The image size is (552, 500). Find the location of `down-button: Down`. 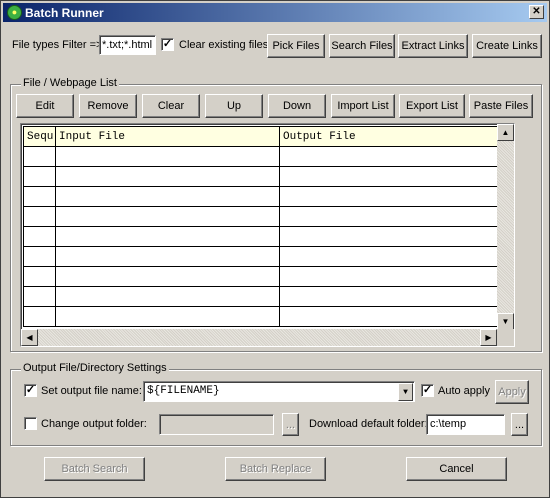

down-button: Down is located at coordinates (297, 106).